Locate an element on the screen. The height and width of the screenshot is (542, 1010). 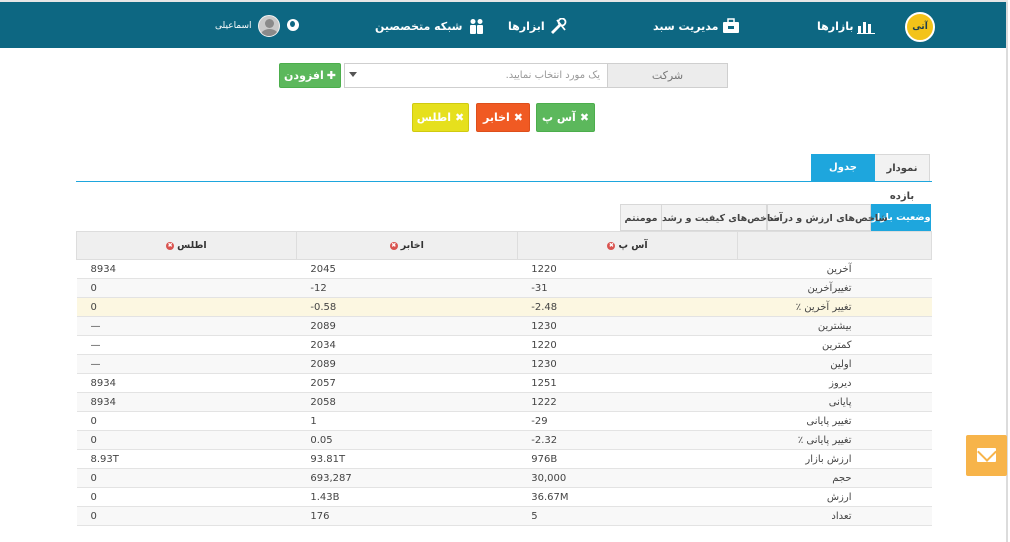
nav-item-portfolio: مدیریت سبد is located at coordinates (696, 26).